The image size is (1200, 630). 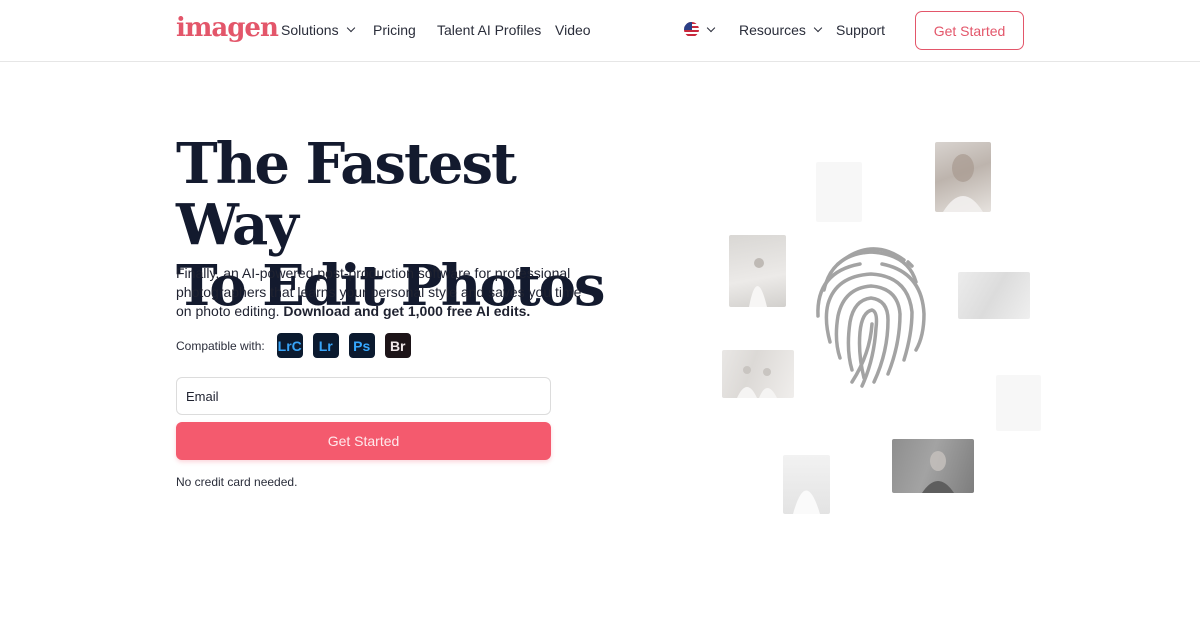 I want to click on nav-pricing: Pricing, so click(x=394, y=30).